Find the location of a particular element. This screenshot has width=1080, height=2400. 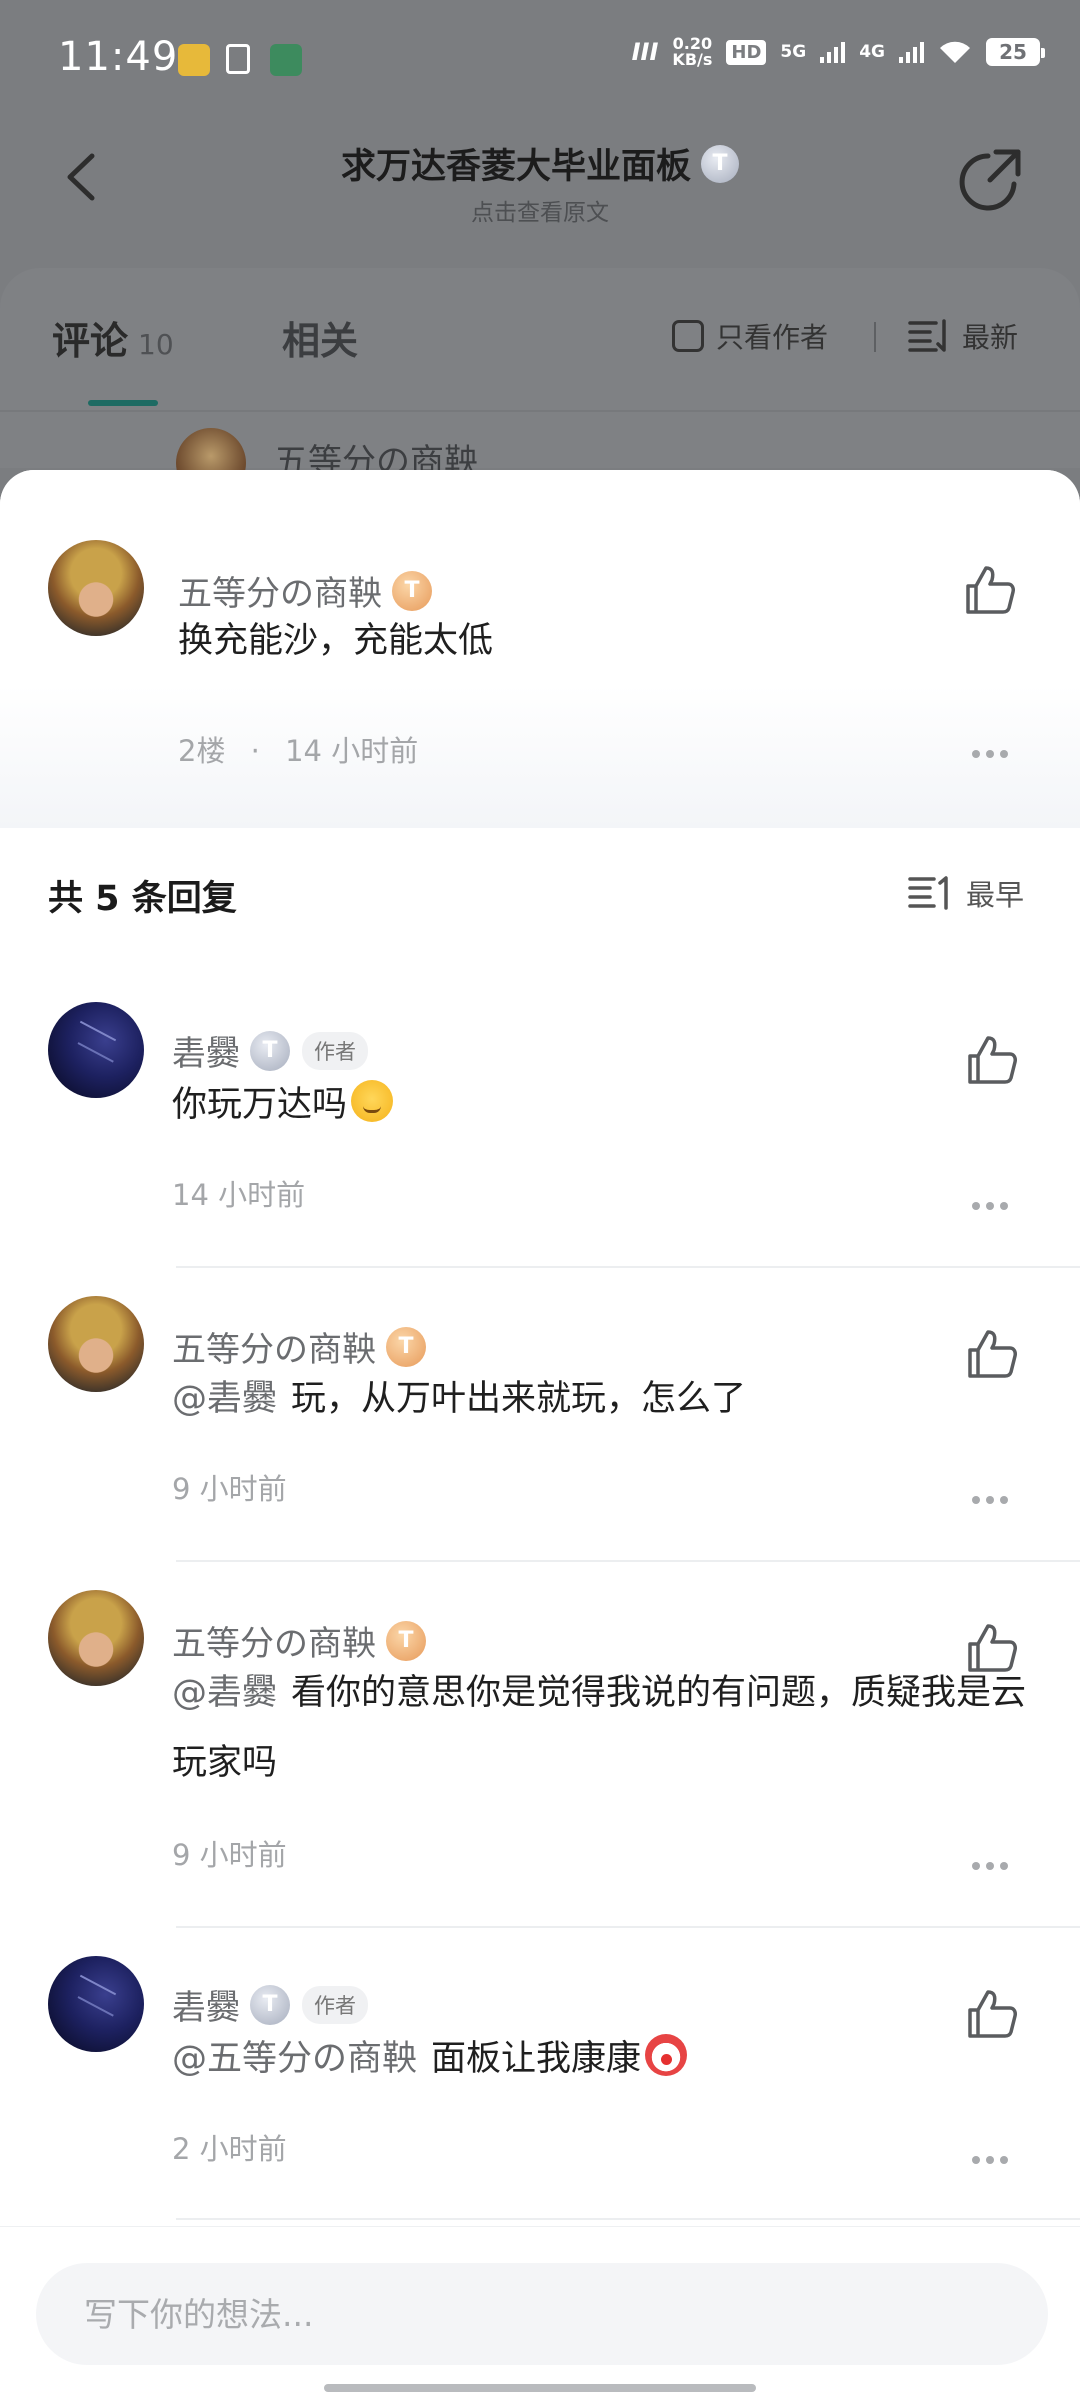

tab-related: 相关 is located at coordinates (320, 337).